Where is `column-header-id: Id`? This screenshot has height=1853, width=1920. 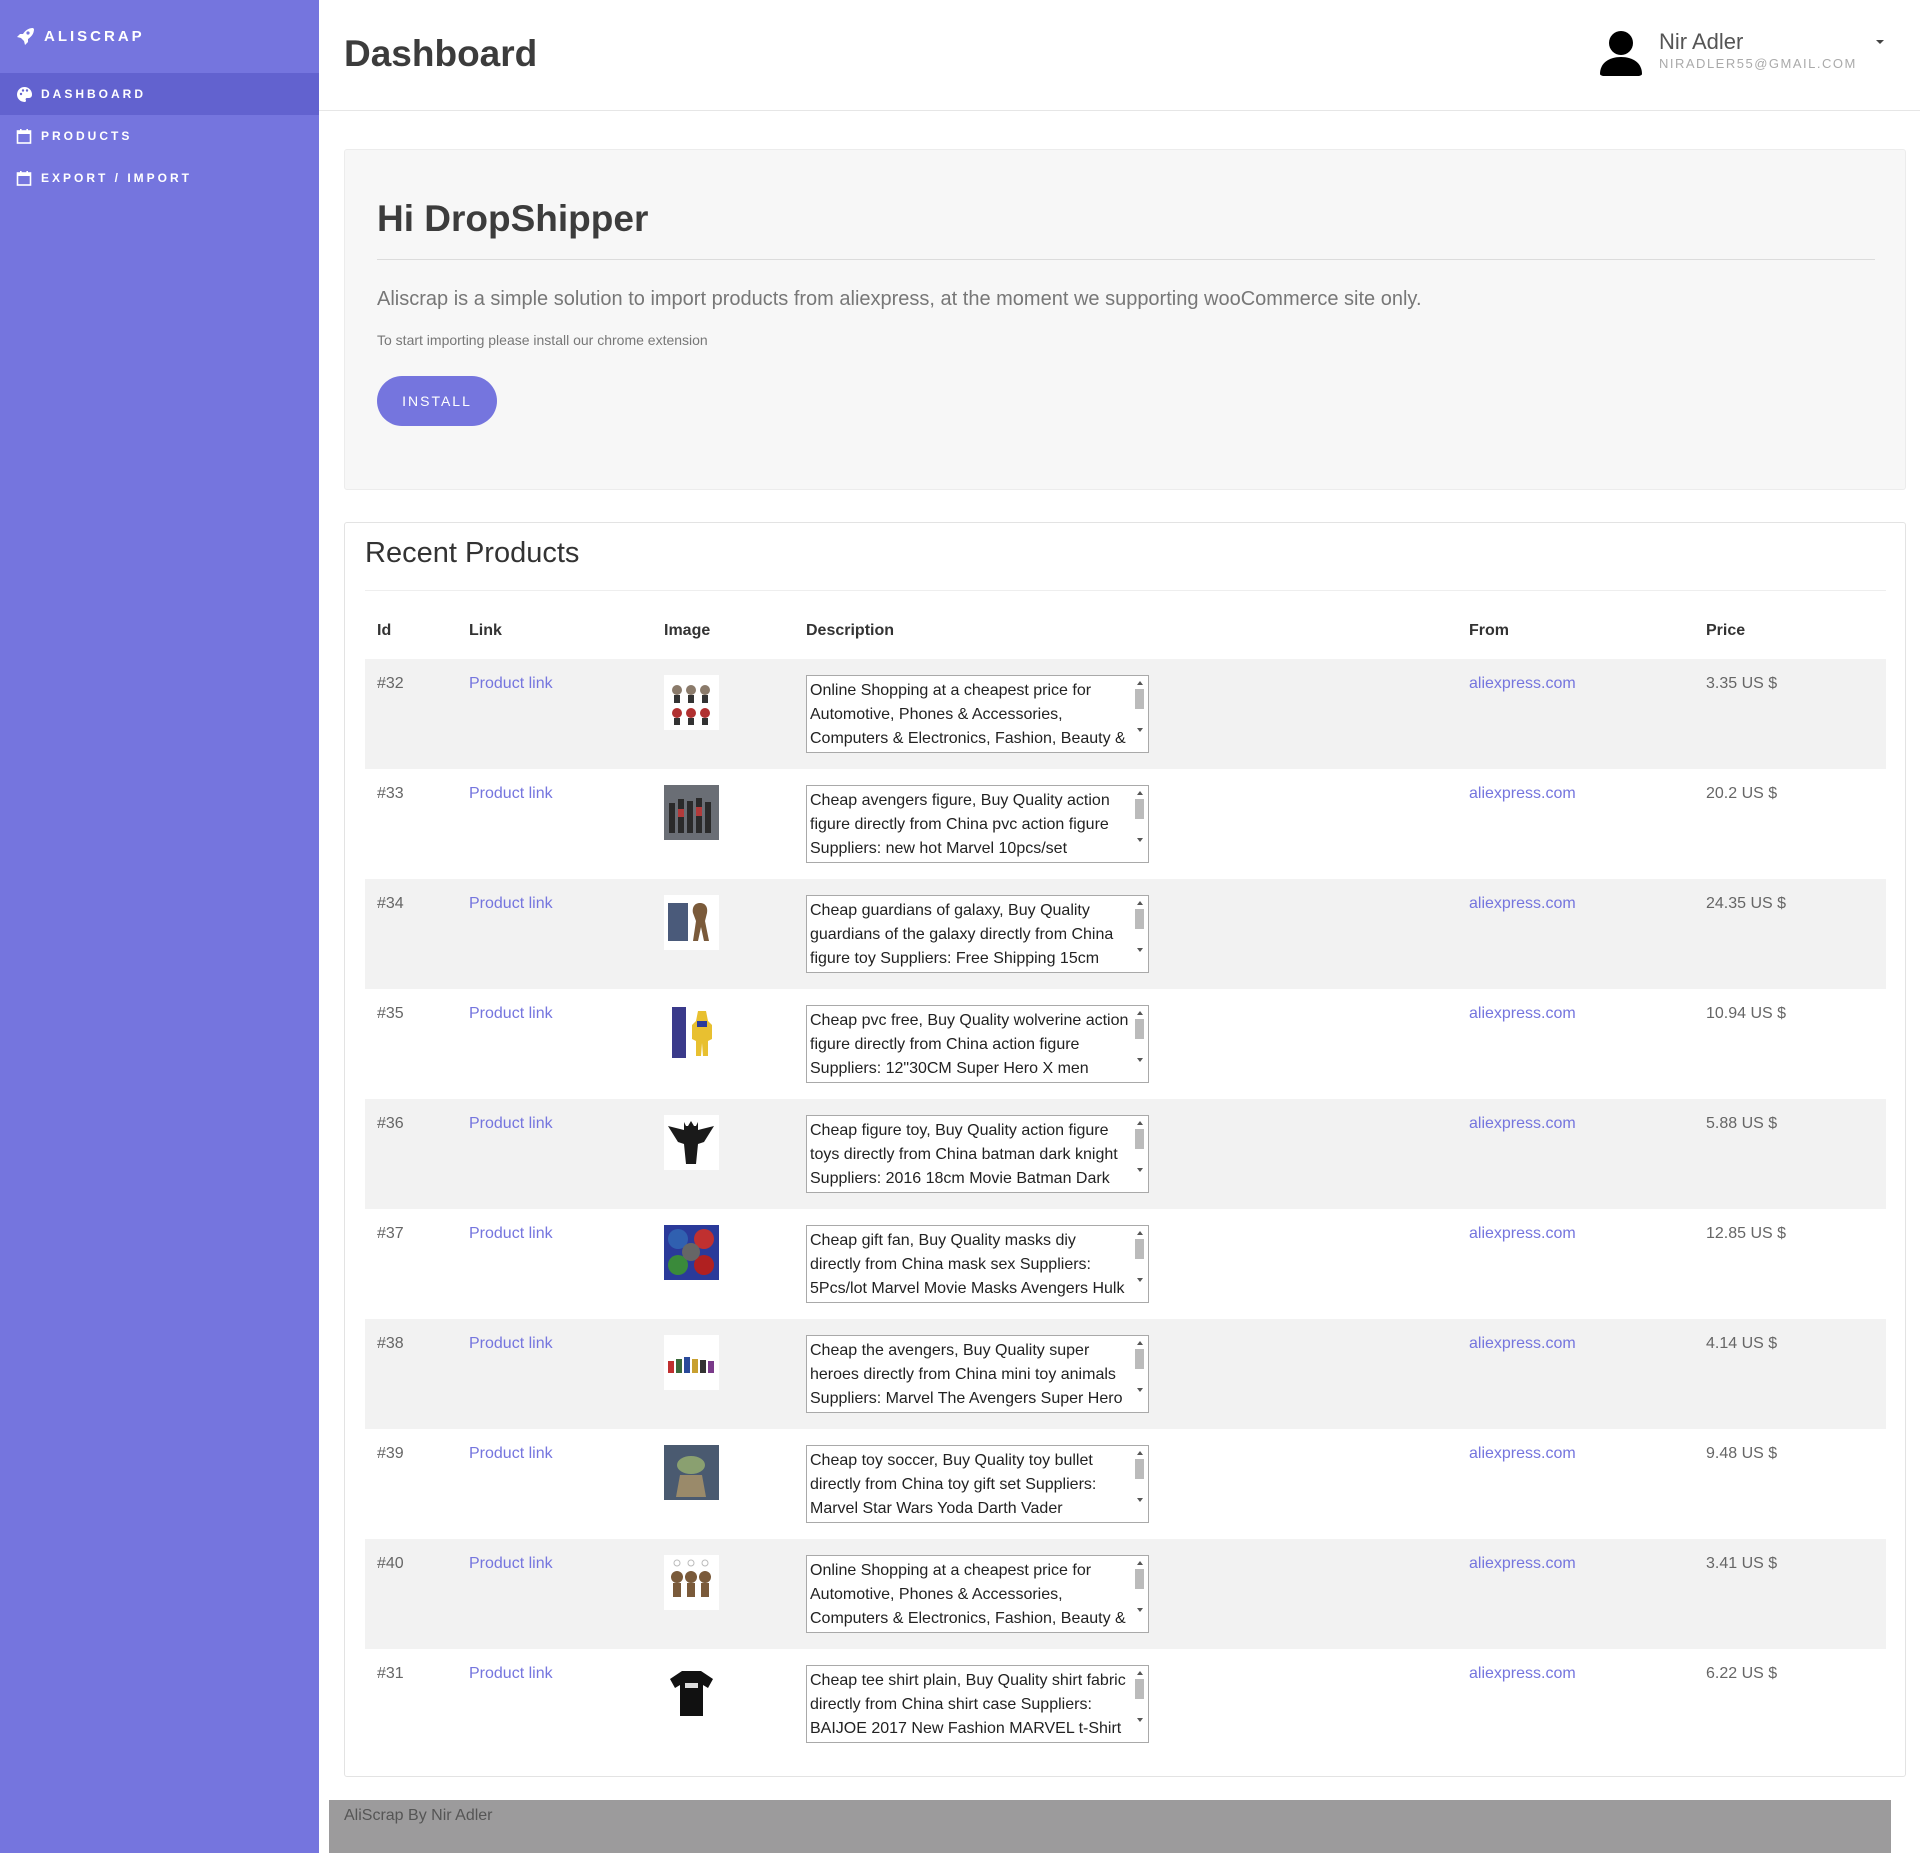 column-header-id: Id is located at coordinates (411, 630).